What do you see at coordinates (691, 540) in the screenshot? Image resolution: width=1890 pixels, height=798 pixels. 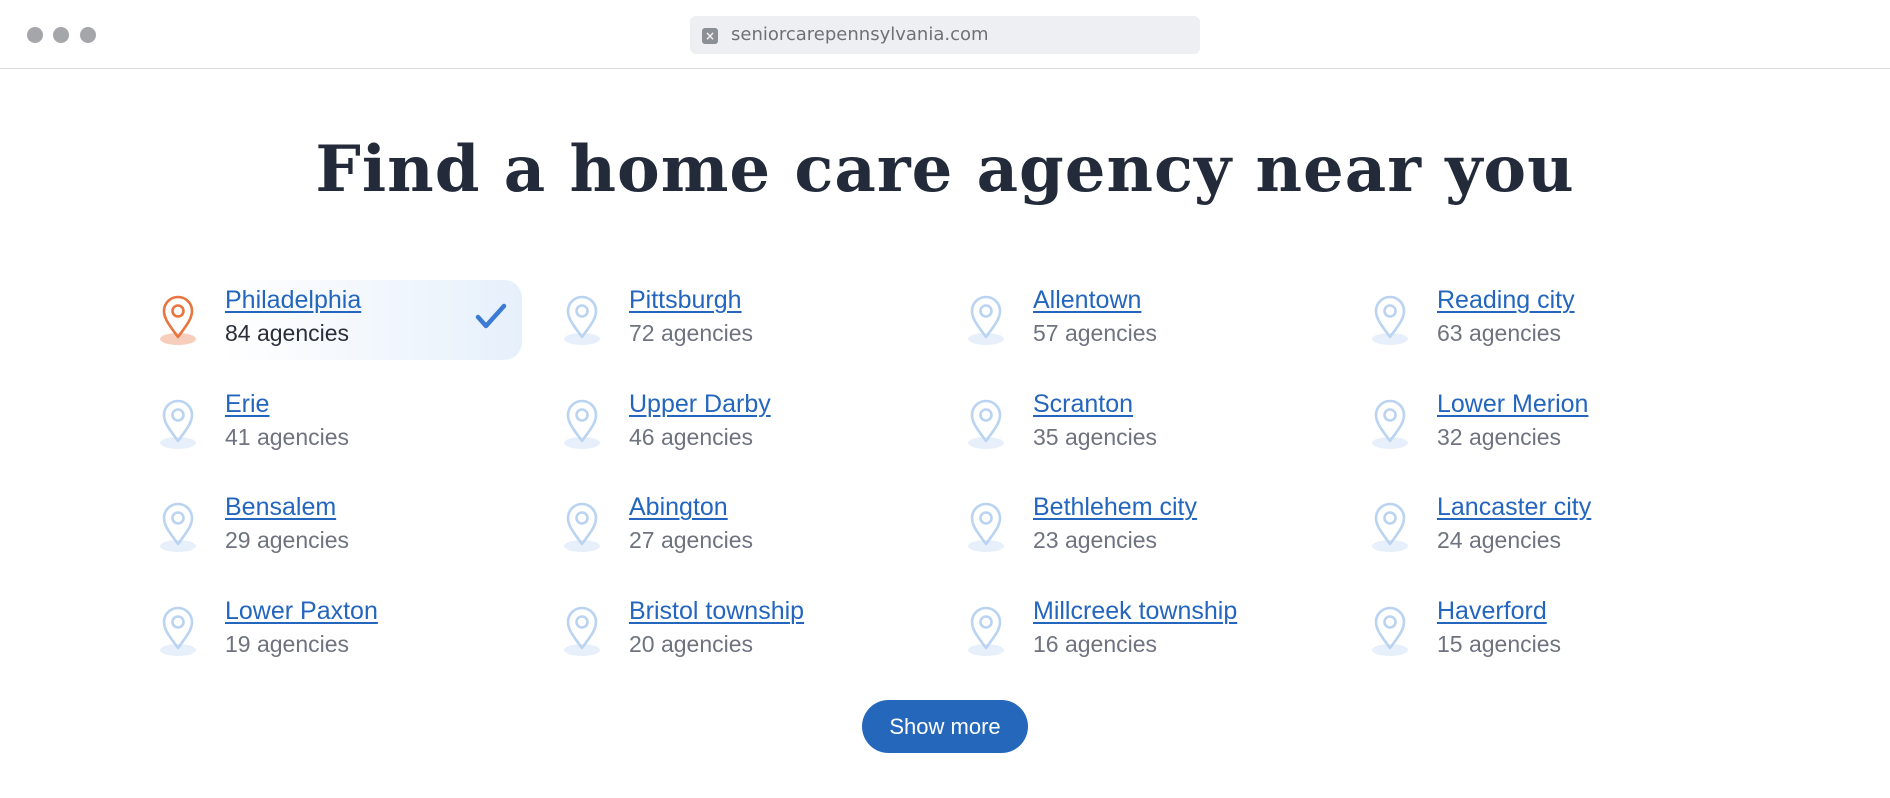 I see `agency-count: 27 agencies` at bounding box center [691, 540].